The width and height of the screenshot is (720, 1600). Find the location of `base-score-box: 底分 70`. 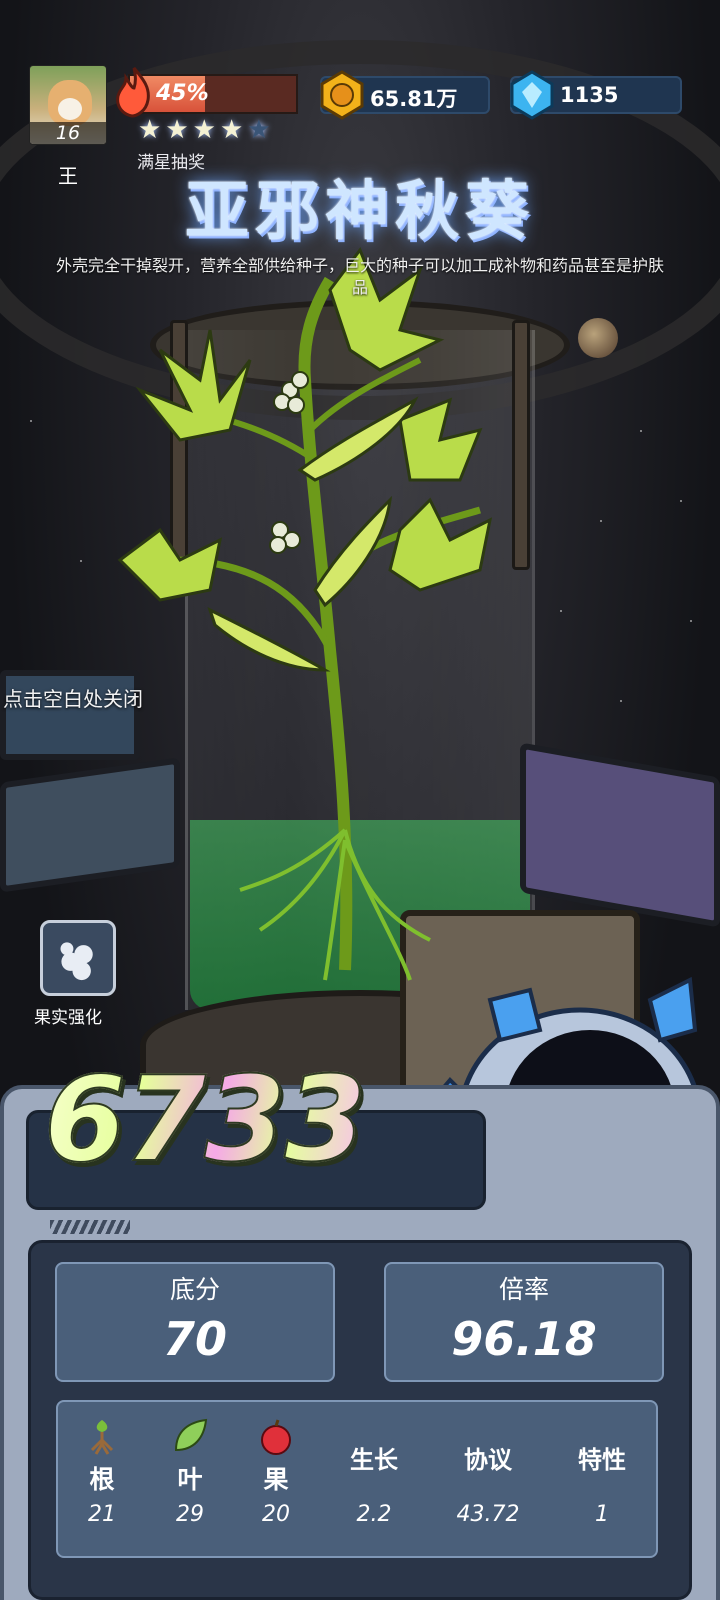

base-score-box: 底分 70 is located at coordinates (195, 1322).